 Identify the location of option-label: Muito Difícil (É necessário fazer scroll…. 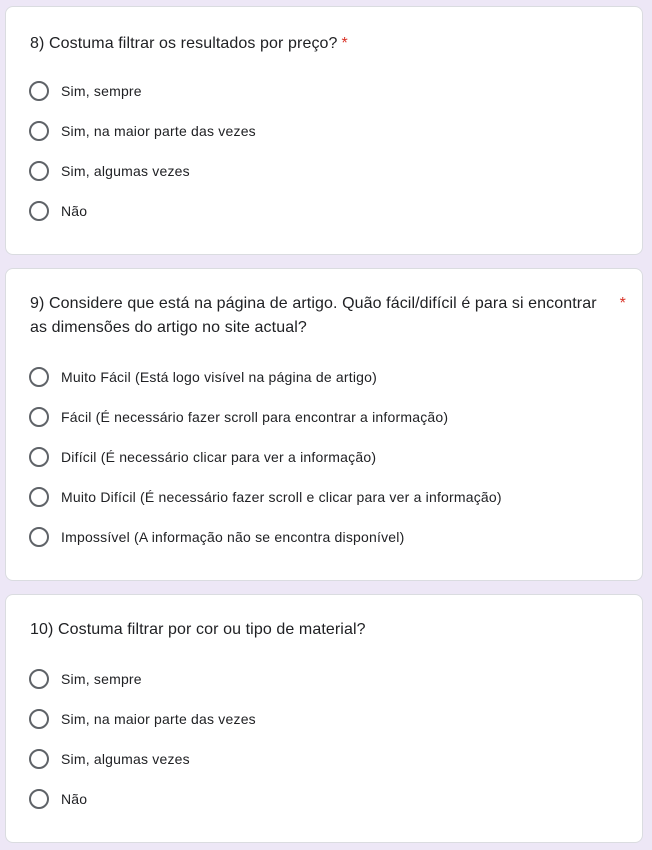
(281, 497).